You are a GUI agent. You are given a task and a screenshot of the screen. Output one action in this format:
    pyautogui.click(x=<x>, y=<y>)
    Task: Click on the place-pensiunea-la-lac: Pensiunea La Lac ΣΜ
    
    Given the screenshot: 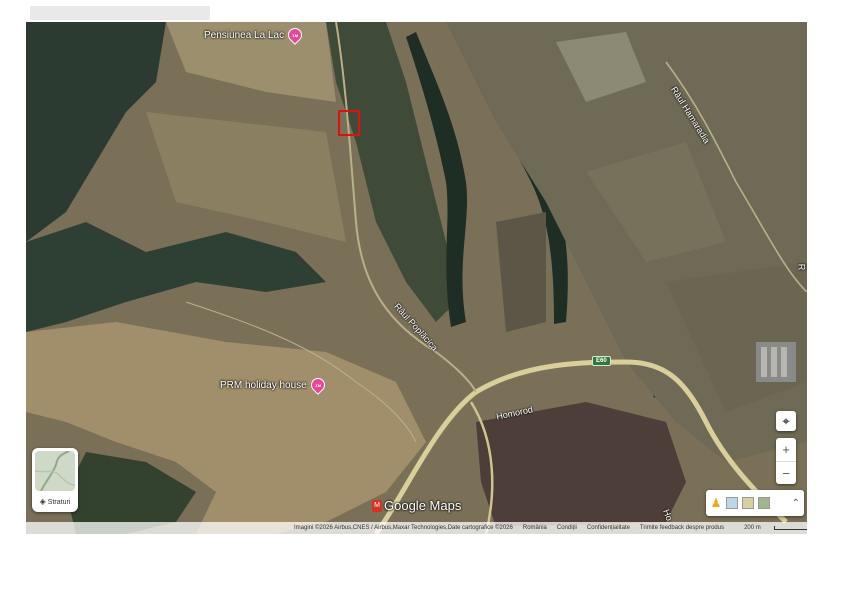 What is the action you would take?
    pyautogui.click(x=254, y=35)
    